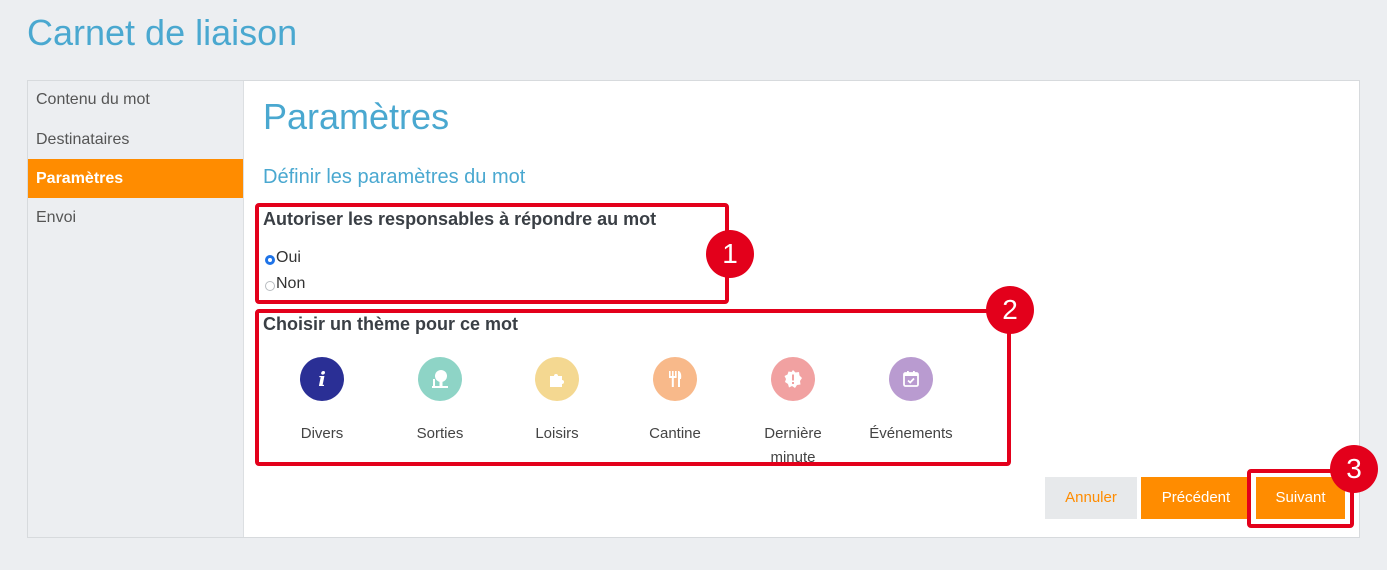 The width and height of the screenshot is (1387, 570). Describe the element at coordinates (356, 116) in the screenshot. I see `section-title: Paramètres` at that location.